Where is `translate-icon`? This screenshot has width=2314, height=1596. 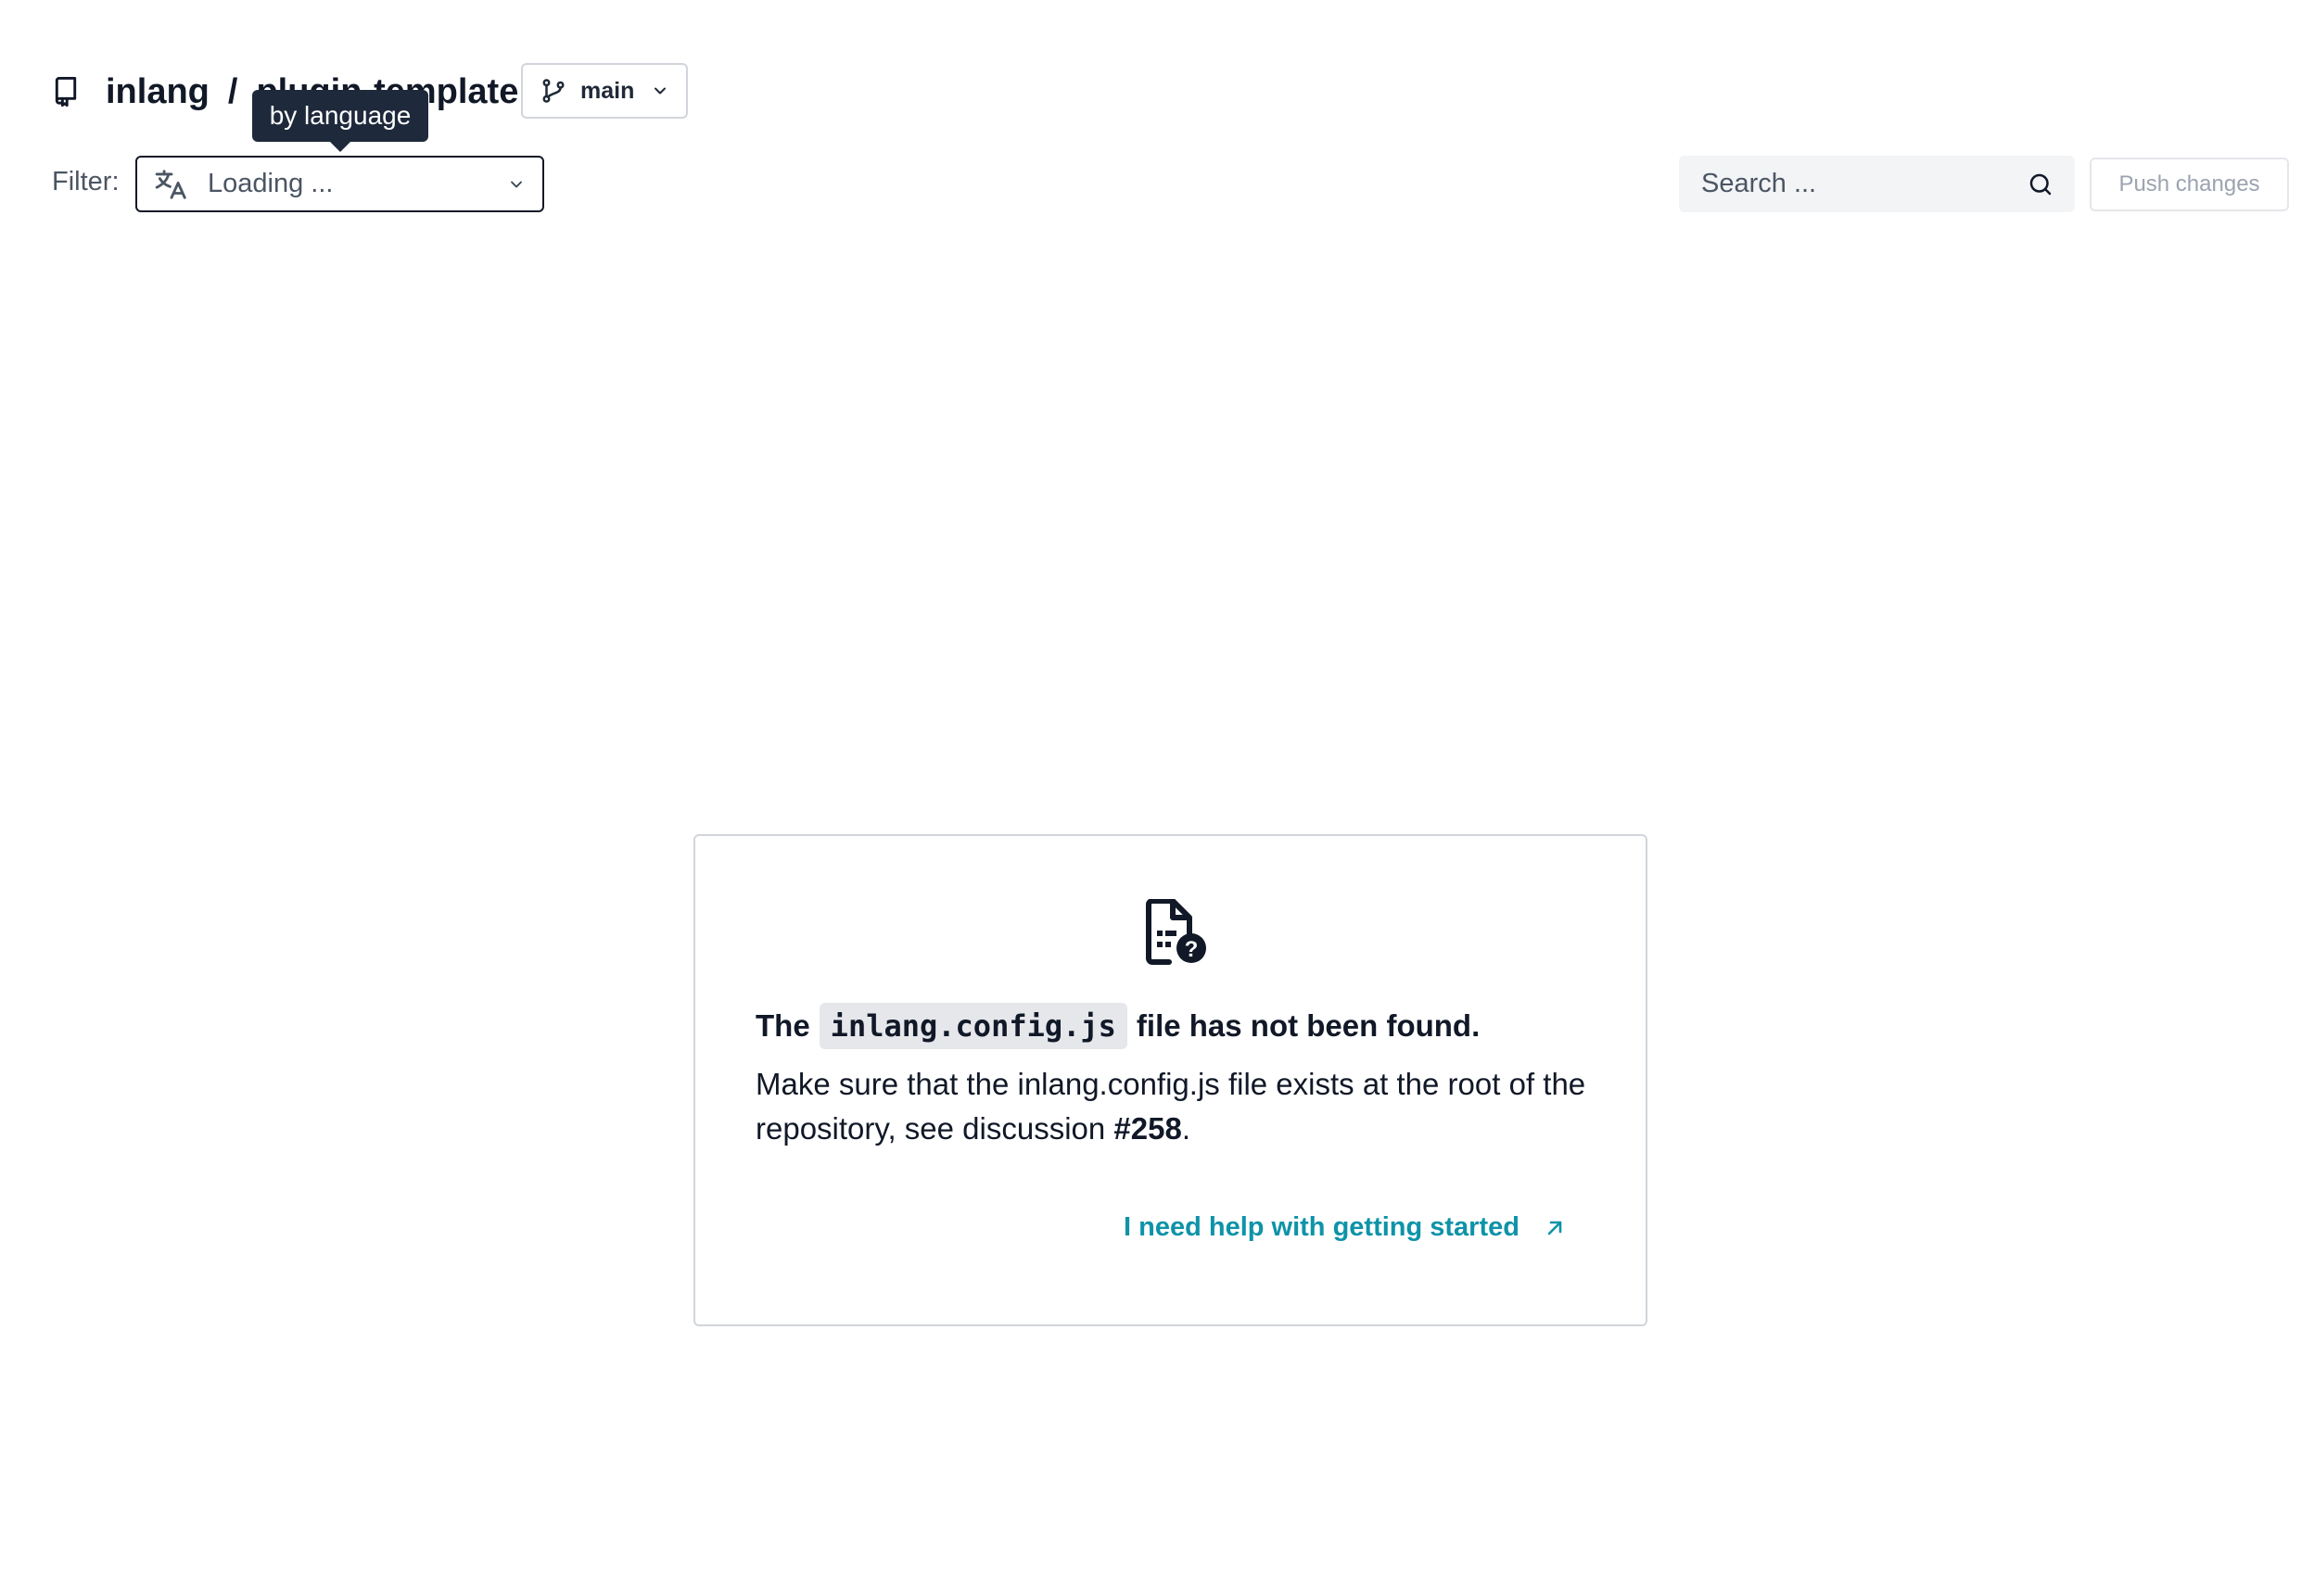
translate-icon is located at coordinates (171, 185).